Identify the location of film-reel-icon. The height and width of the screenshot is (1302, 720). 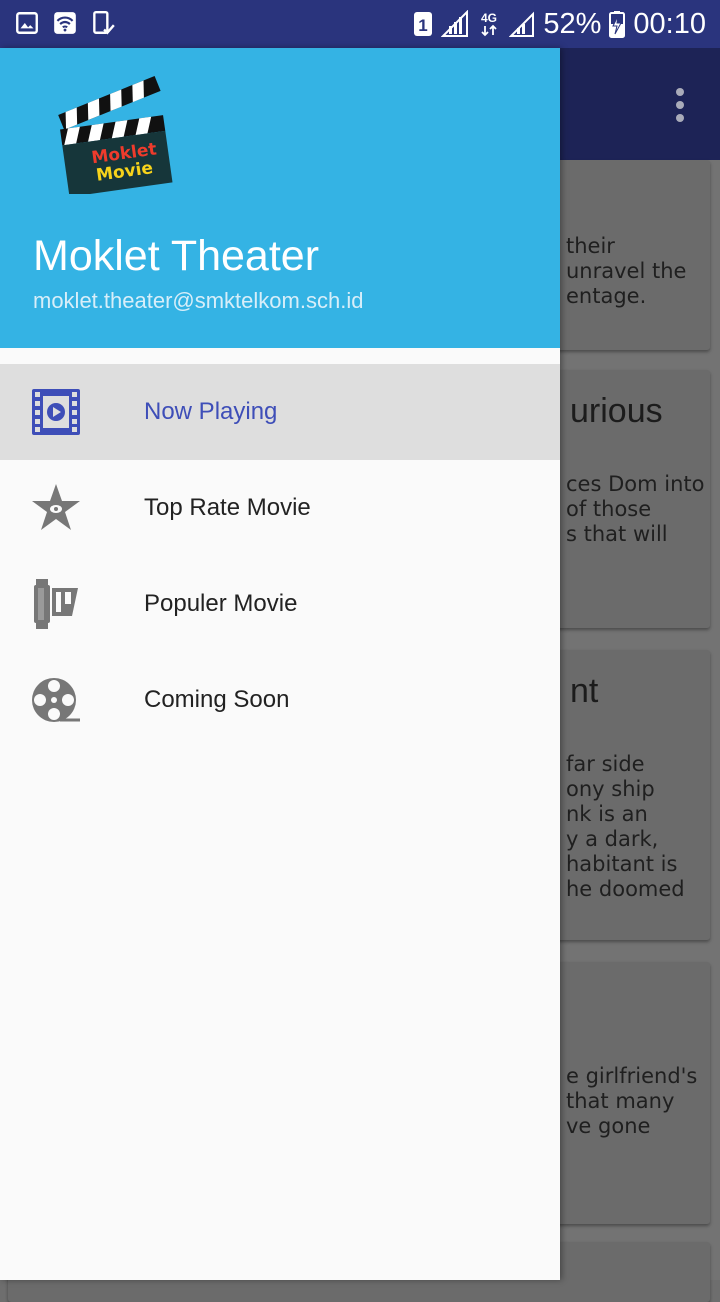
(56, 700).